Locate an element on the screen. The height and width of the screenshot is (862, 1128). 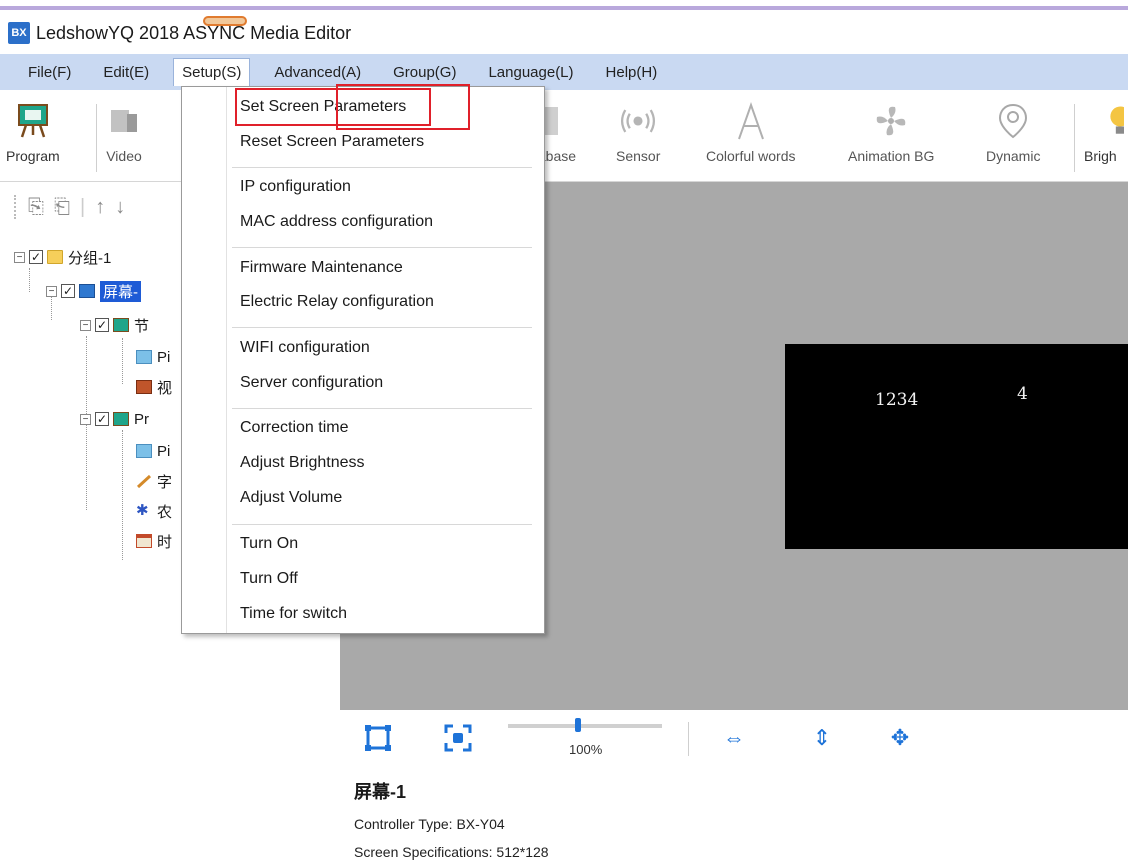
copy-icon: ⎘ is located at coordinates (36, 207).